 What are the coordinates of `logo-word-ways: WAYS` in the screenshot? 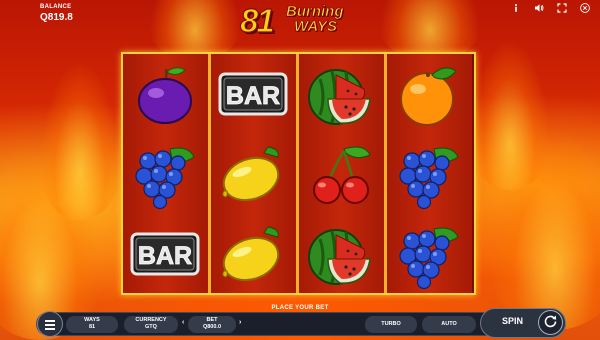 It's located at (316, 27).